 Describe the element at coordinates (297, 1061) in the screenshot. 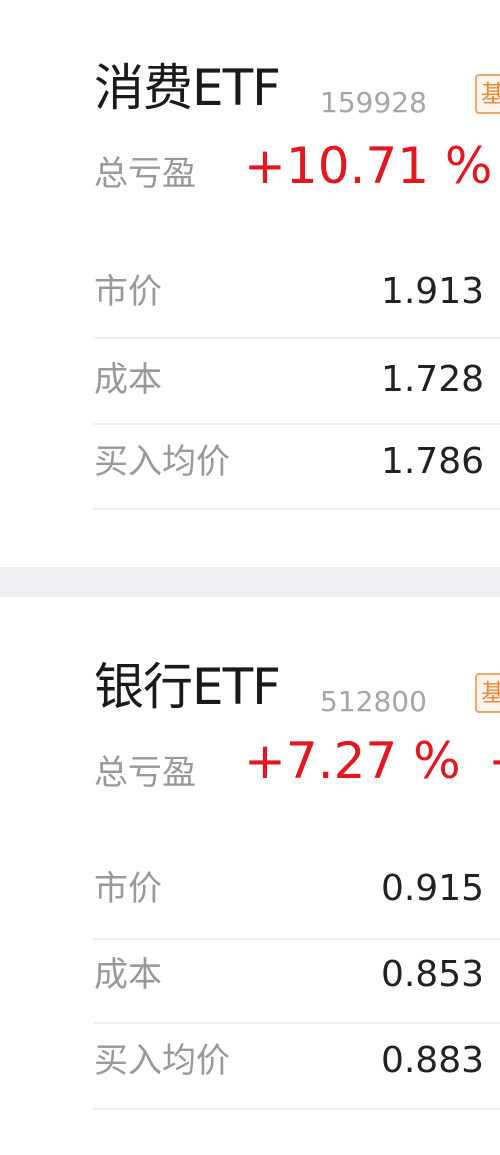

I see `detail-row-avg-buy-price: 买入均价 0.883` at that location.